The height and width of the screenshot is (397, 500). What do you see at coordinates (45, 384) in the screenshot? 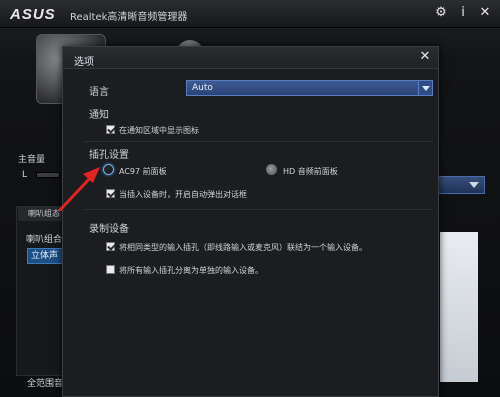
I see `fullrange-label: 全范围音` at bounding box center [45, 384].